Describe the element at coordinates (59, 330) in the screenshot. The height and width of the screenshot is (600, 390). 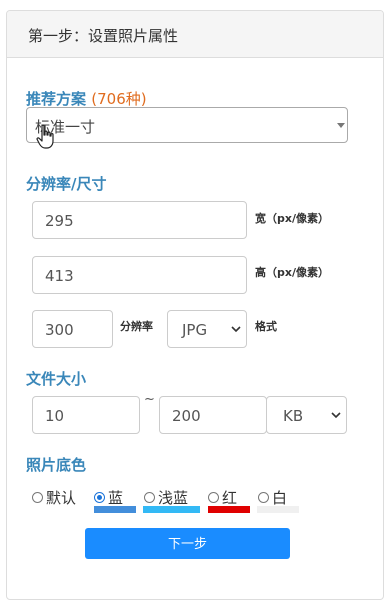
I see `dpi-value: 300` at that location.